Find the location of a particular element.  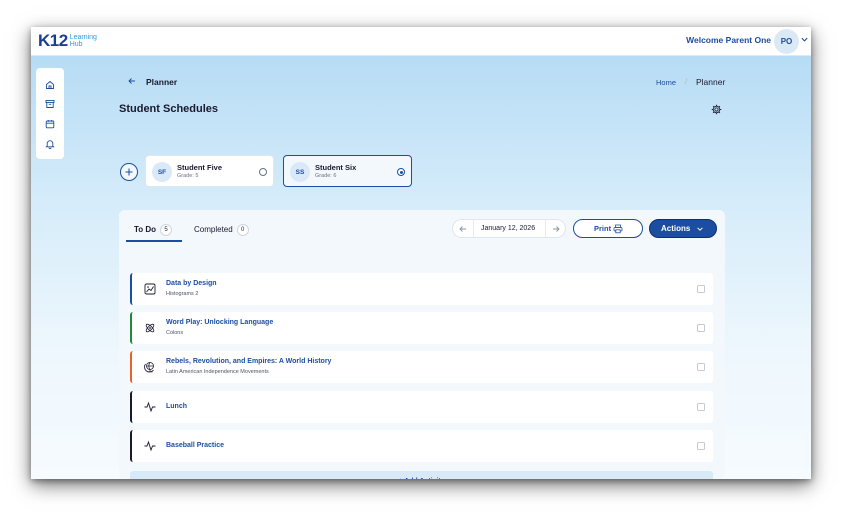

student-schedules-title: Student Schedules is located at coordinates (169, 109).